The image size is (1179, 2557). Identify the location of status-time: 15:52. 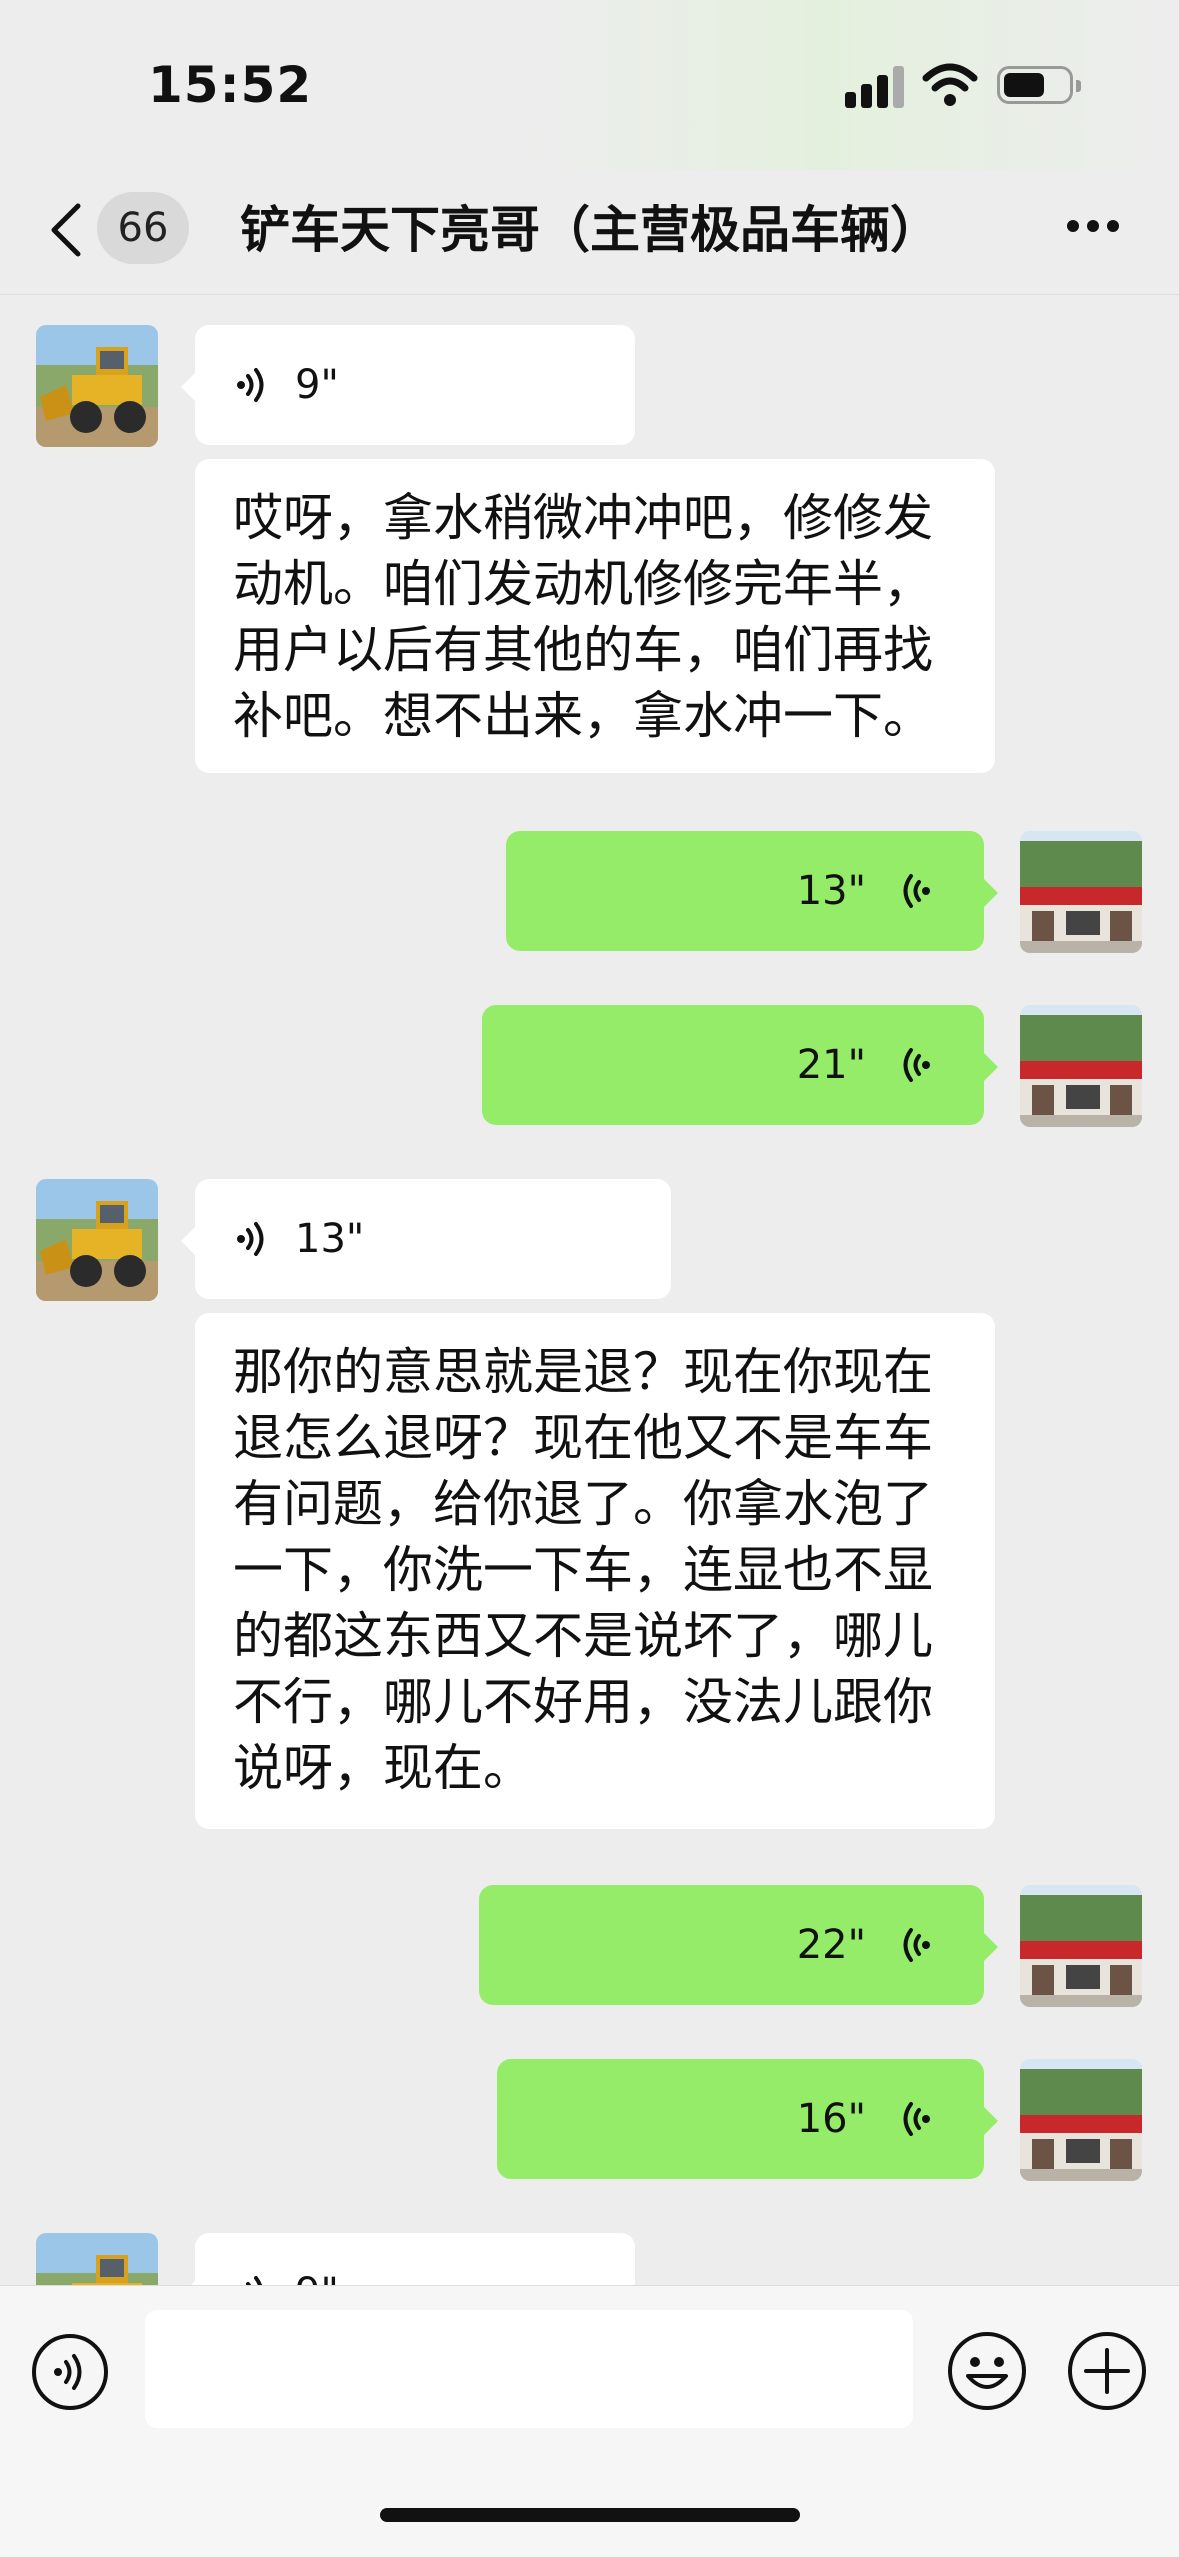
(230, 85).